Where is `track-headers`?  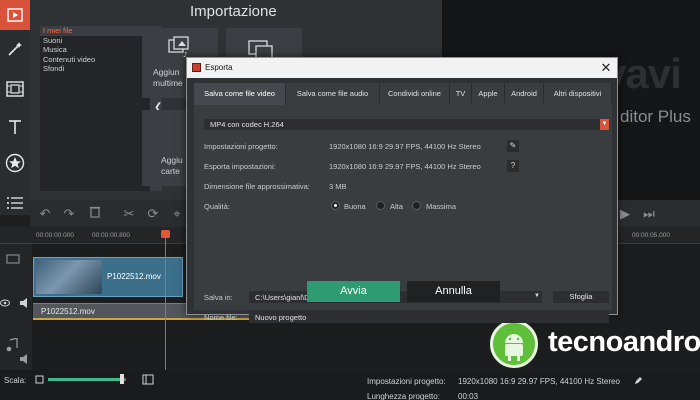
track-headers is located at coordinates (16, 307).